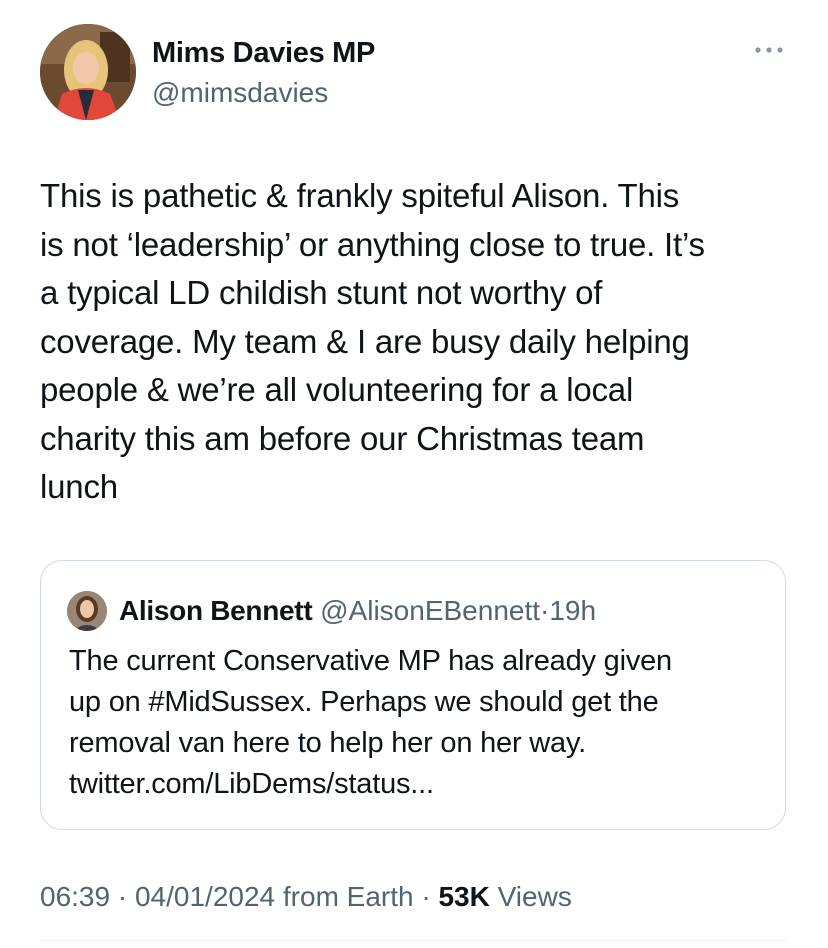 Image resolution: width=828 pixels, height=948 pixels. What do you see at coordinates (240, 93) in the screenshot?
I see `author-handle: @mimsdavies` at bounding box center [240, 93].